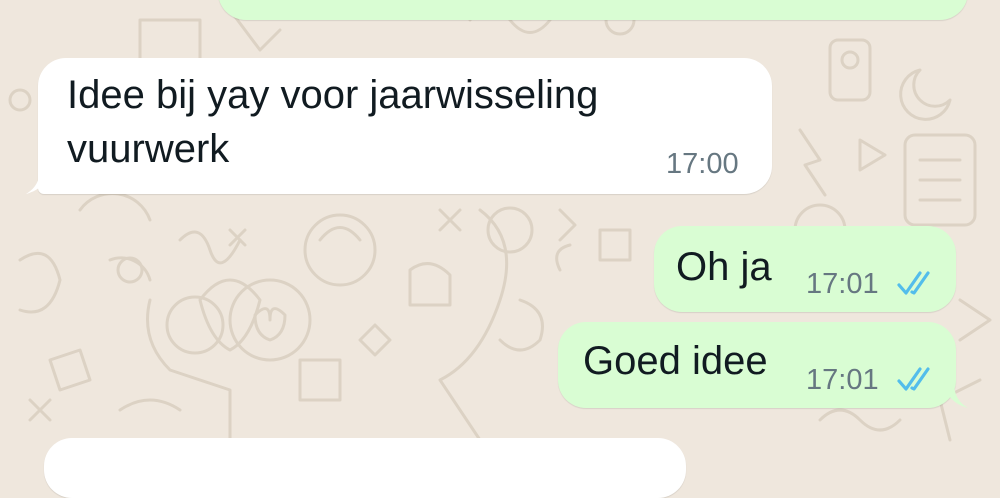  I want to click on previous-message-bubble, so click(593, 10).